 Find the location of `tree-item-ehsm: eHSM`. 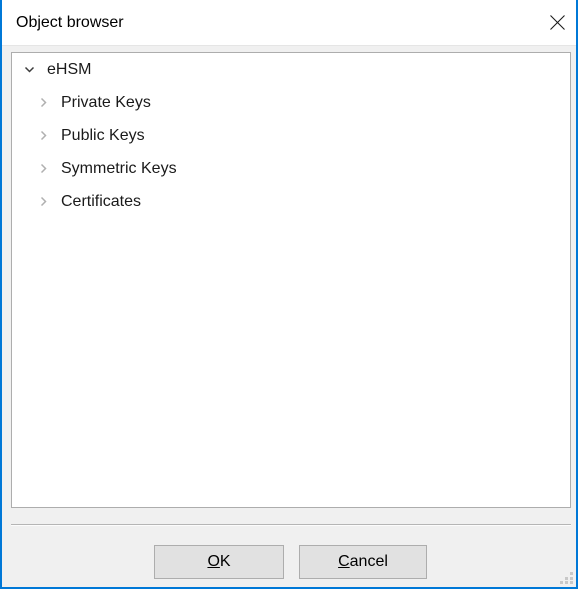

tree-item-ehsm: eHSM is located at coordinates (291, 69).